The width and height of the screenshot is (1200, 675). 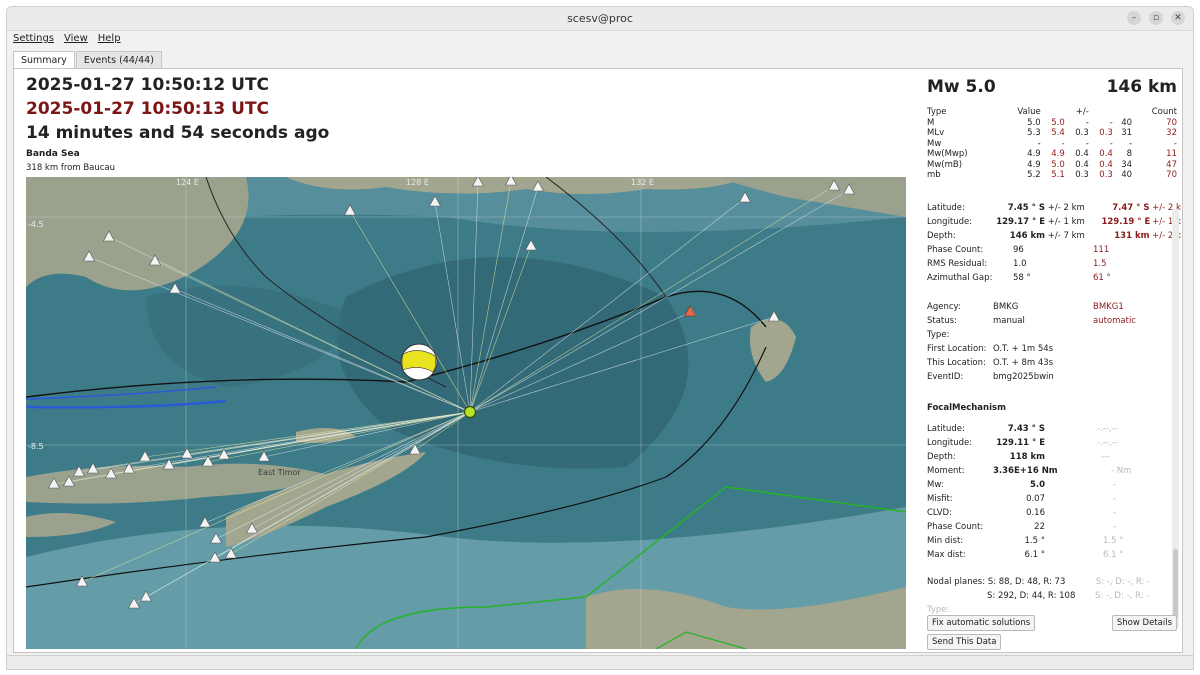 What do you see at coordinates (1127, 133) in the screenshot?
I see `magnitude-cell-c1: 31` at bounding box center [1127, 133].